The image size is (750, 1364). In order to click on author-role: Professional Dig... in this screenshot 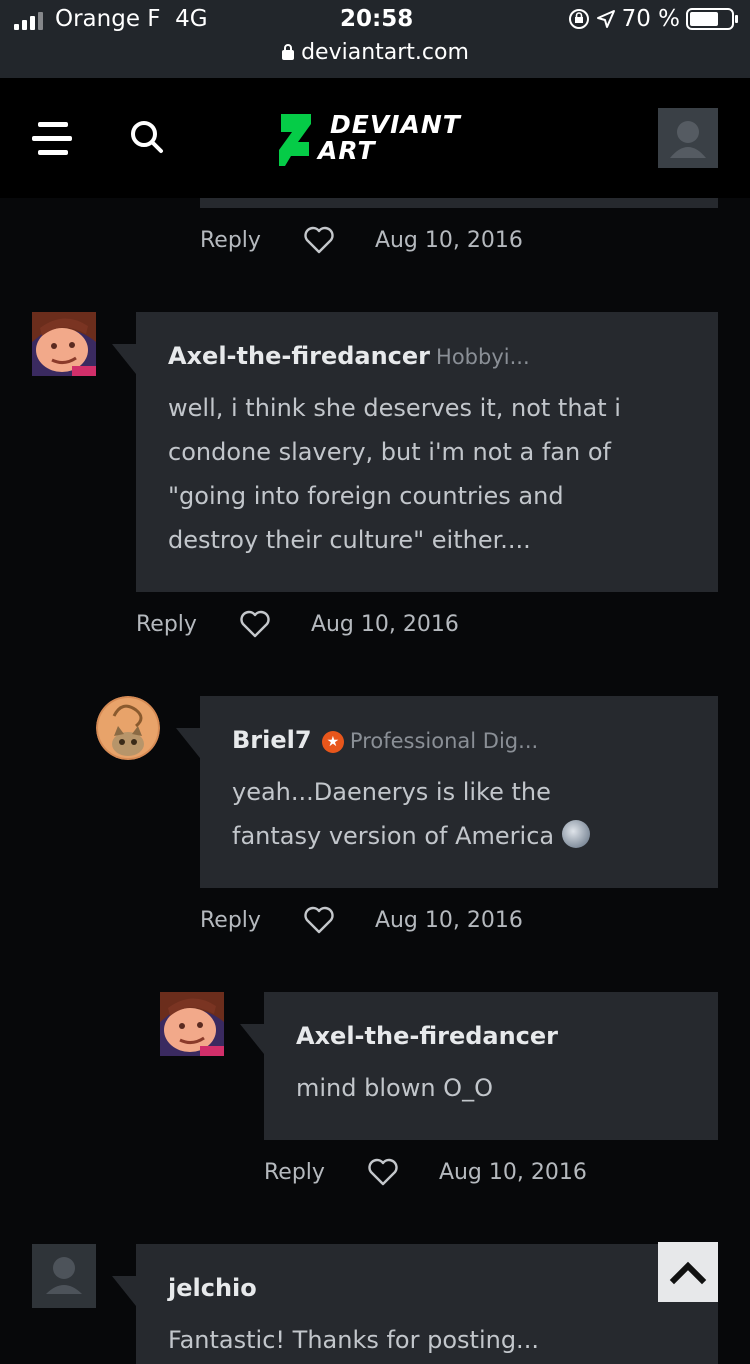, I will do `click(444, 741)`.